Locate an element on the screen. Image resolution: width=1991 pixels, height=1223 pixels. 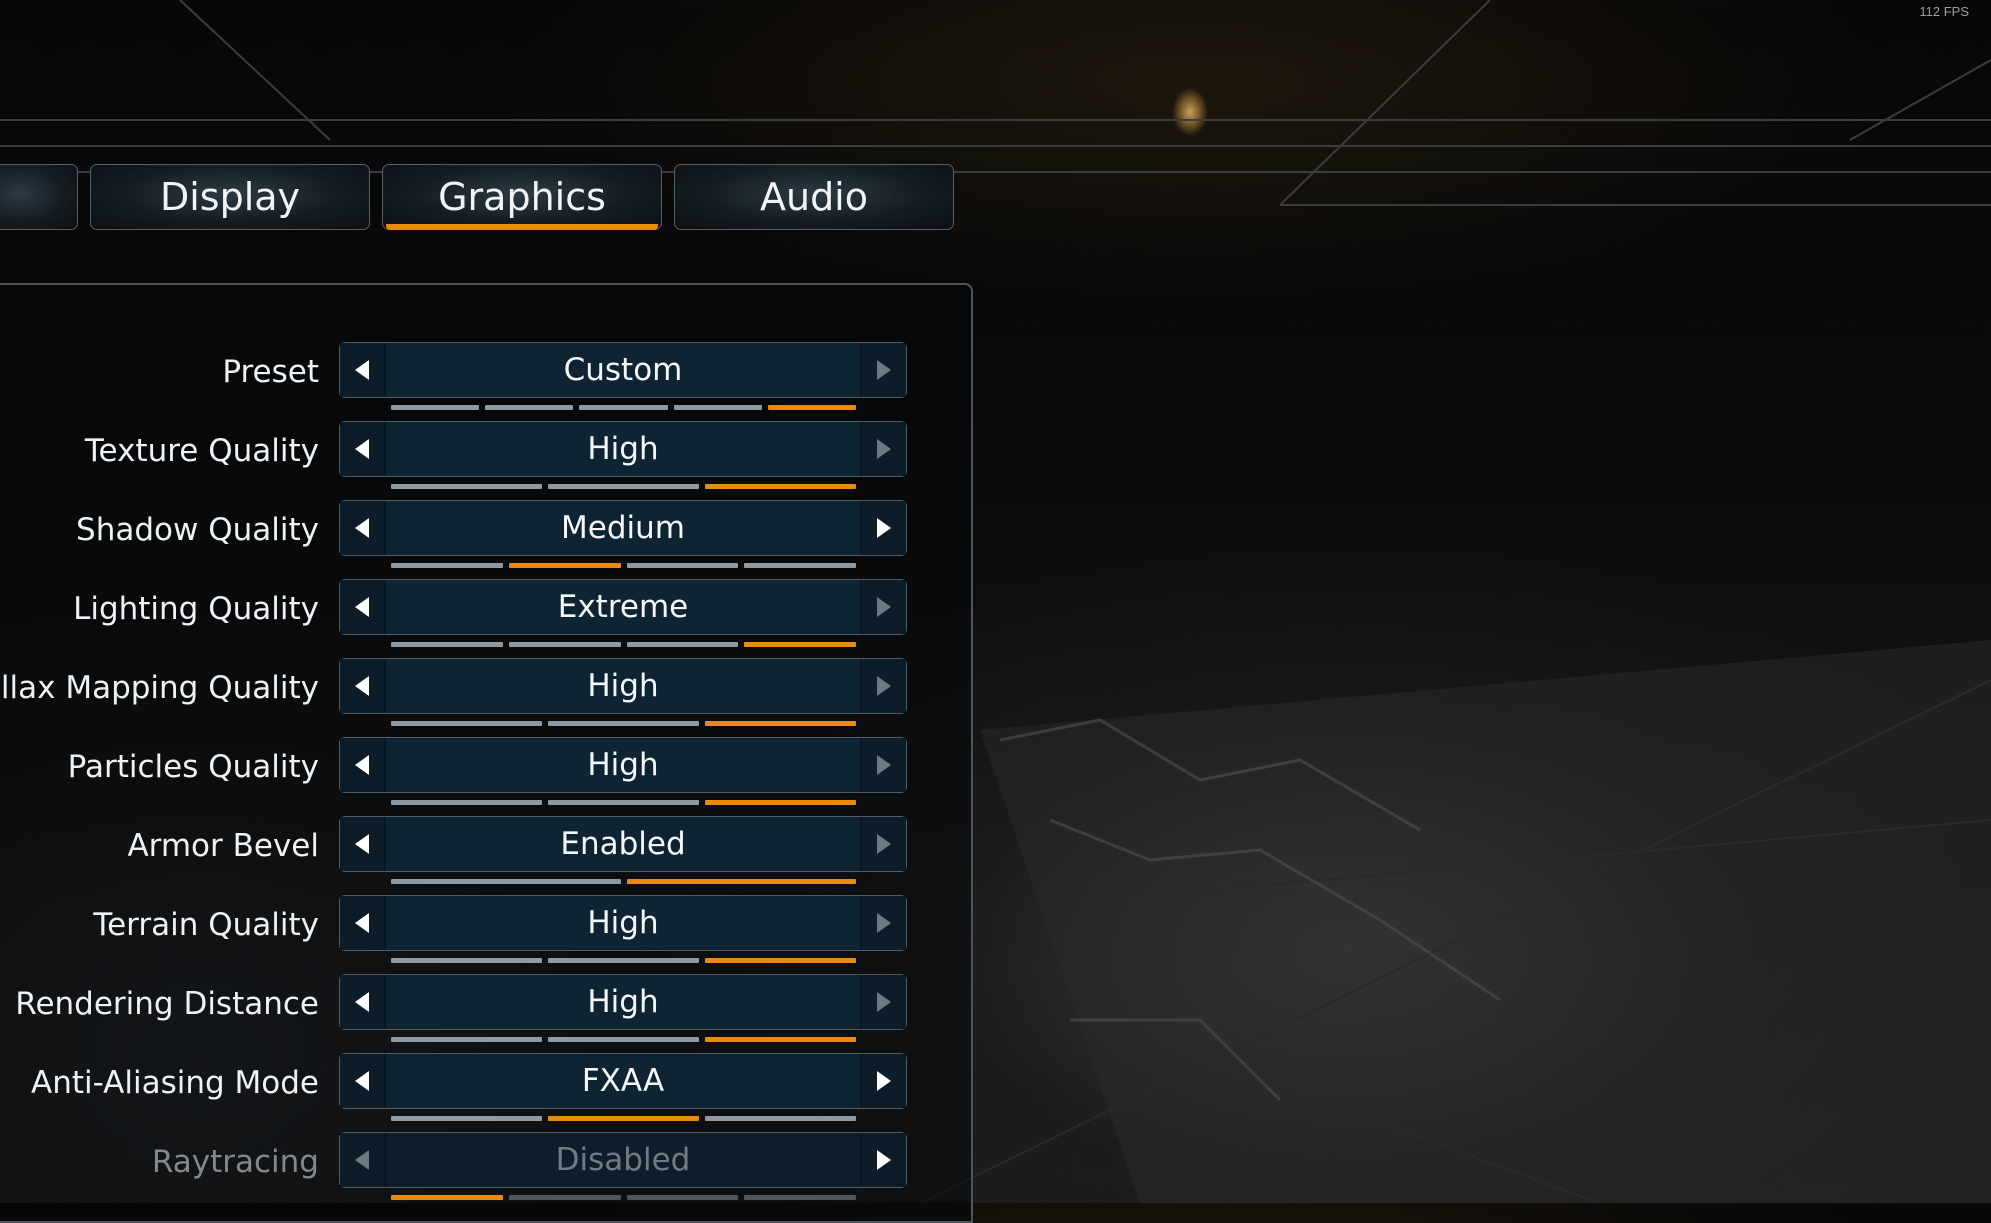
setting-selector: Medium is located at coordinates (623, 528).